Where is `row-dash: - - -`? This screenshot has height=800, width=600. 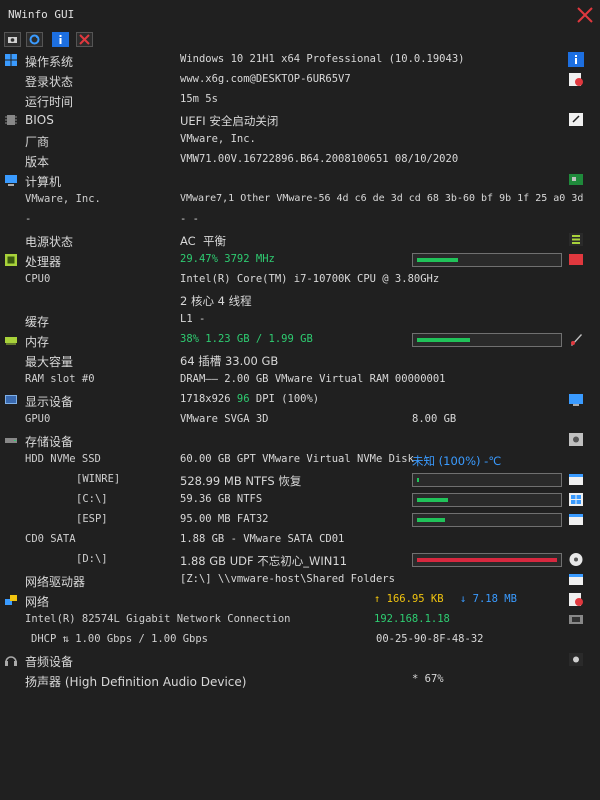 row-dash: - - - is located at coordinates (300, 220).